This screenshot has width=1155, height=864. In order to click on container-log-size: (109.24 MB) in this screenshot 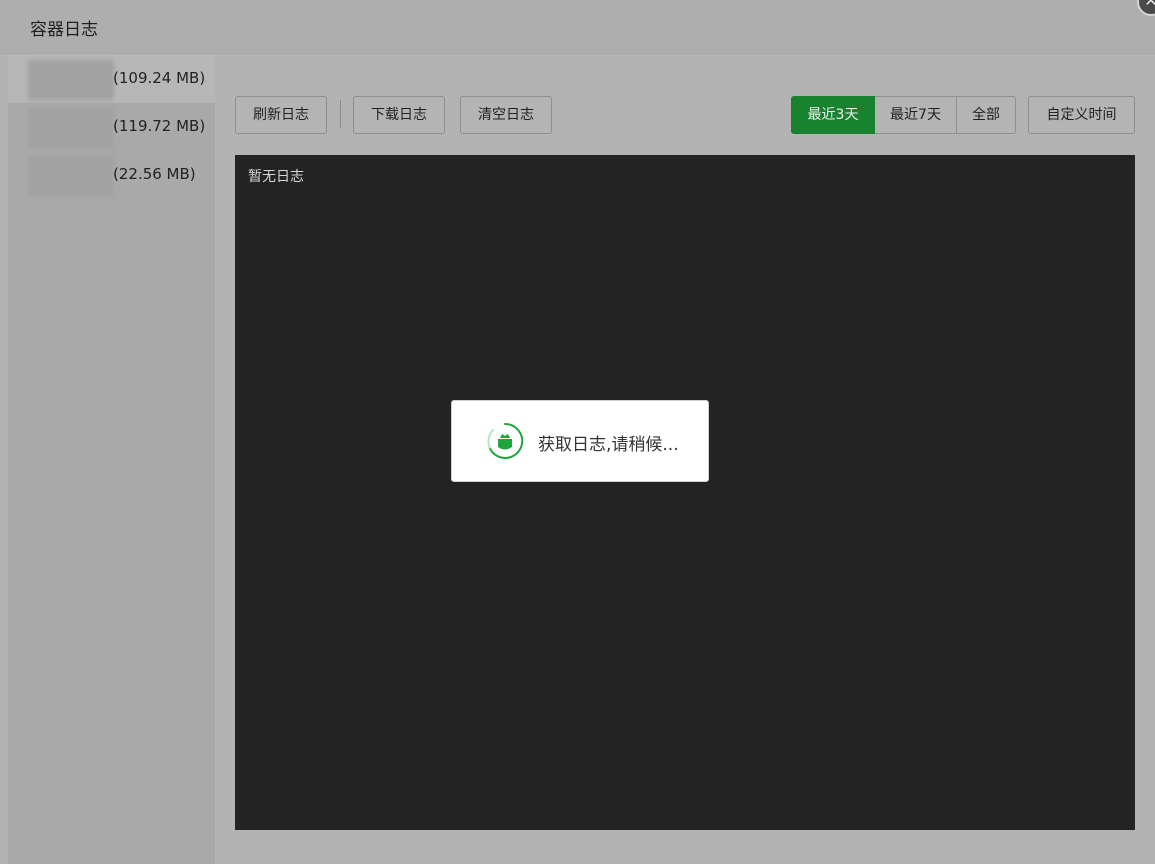, I will do `click(159, 78)`.